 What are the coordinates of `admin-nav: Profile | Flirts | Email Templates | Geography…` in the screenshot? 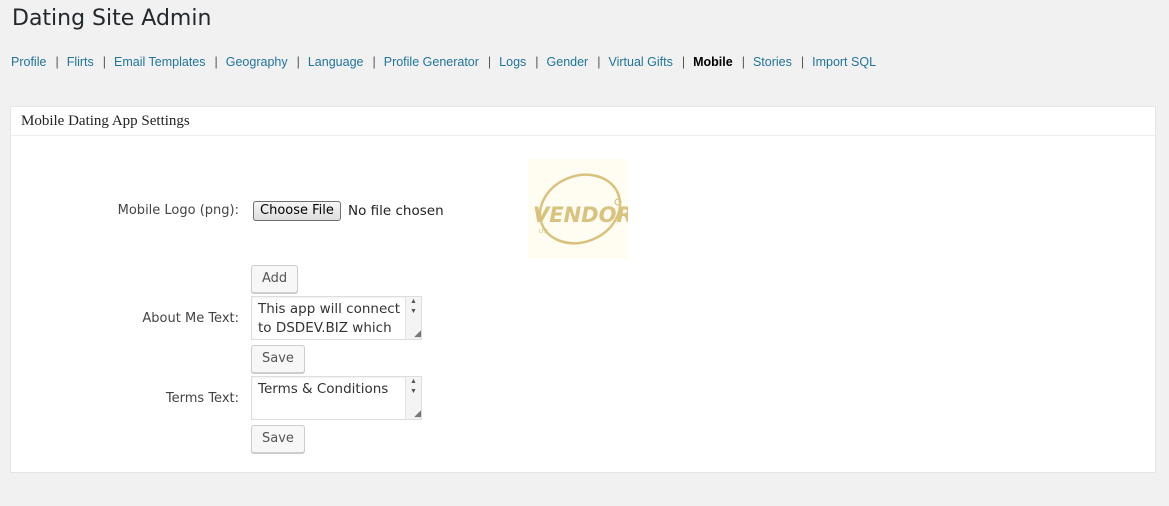 It's located at (443, 62).